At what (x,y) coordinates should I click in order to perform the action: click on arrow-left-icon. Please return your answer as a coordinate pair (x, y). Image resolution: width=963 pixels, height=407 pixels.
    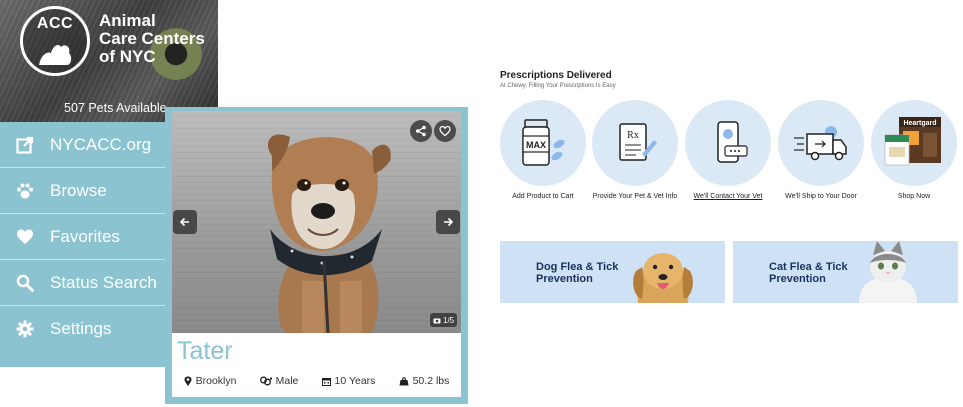
    Looking at the image, I should click on (184, 222).